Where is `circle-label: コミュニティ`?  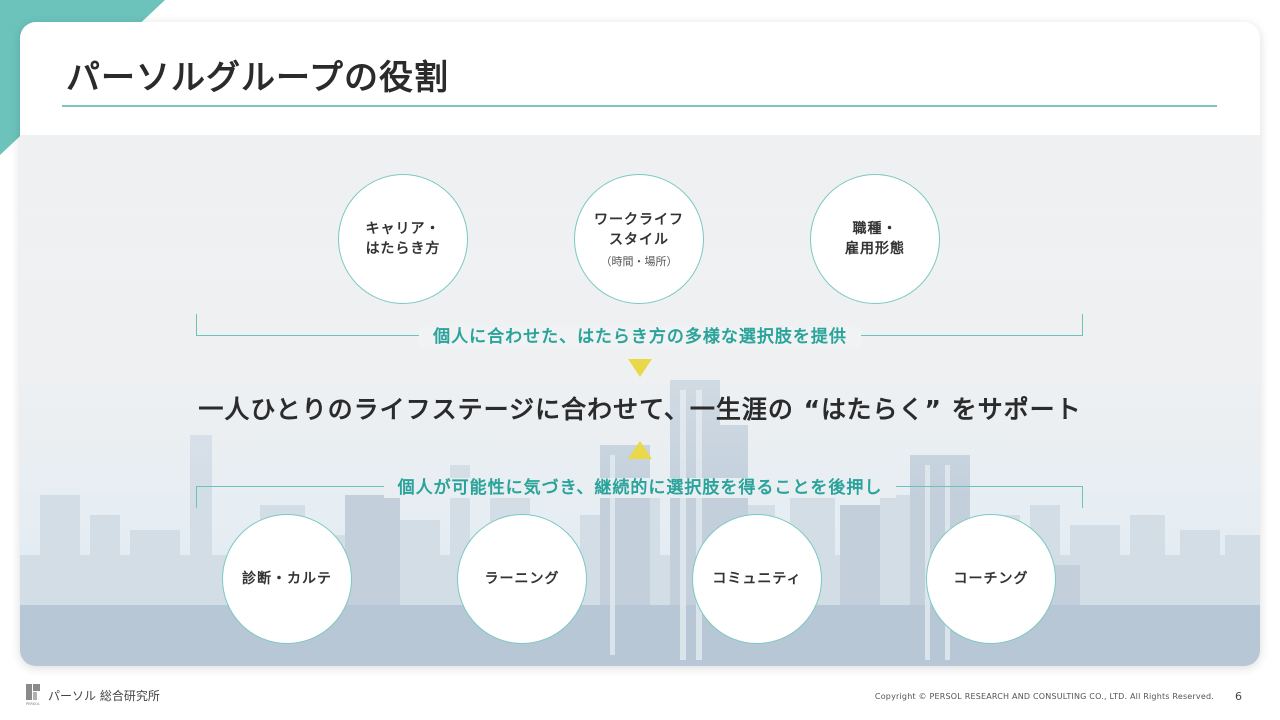 circle-label: コミュニティ is located at coordinates (757, 579).